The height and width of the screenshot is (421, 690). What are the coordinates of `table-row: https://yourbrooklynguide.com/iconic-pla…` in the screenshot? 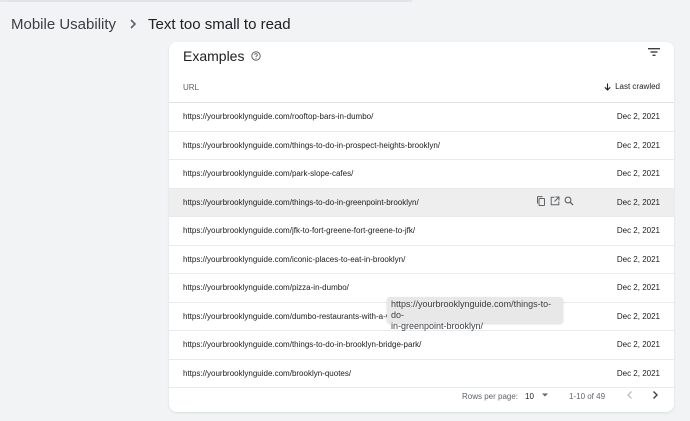 It's located at (421, 260).